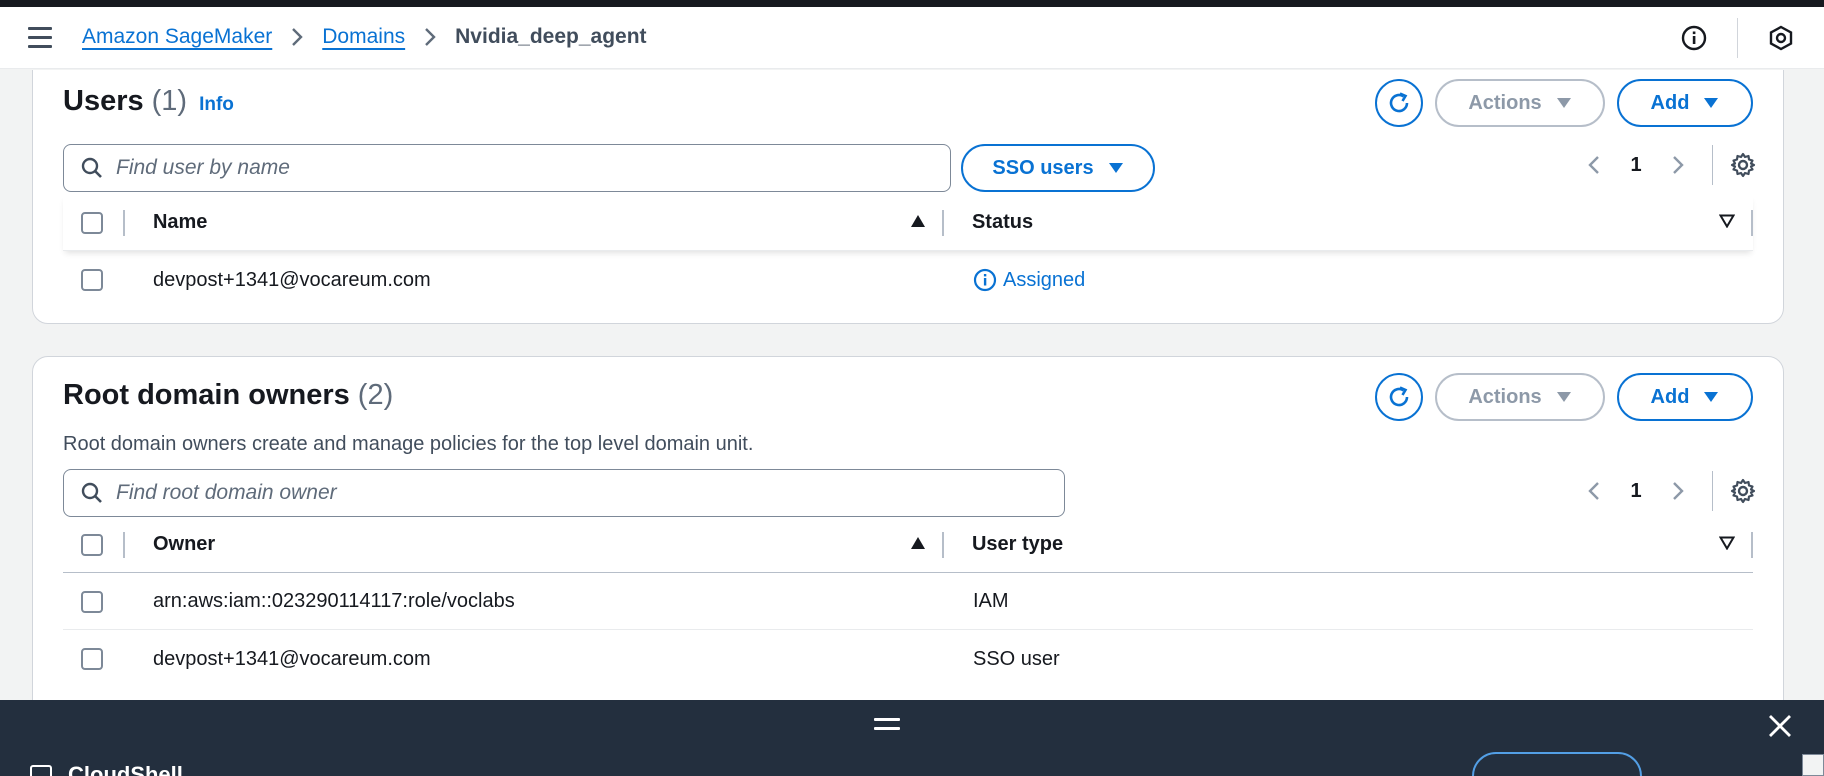  What do you see at coordinates (292, 658) in the screenshot?
I see `owner-arn: devpost+1341@vocareum.com` at bounding box center [292, 658].